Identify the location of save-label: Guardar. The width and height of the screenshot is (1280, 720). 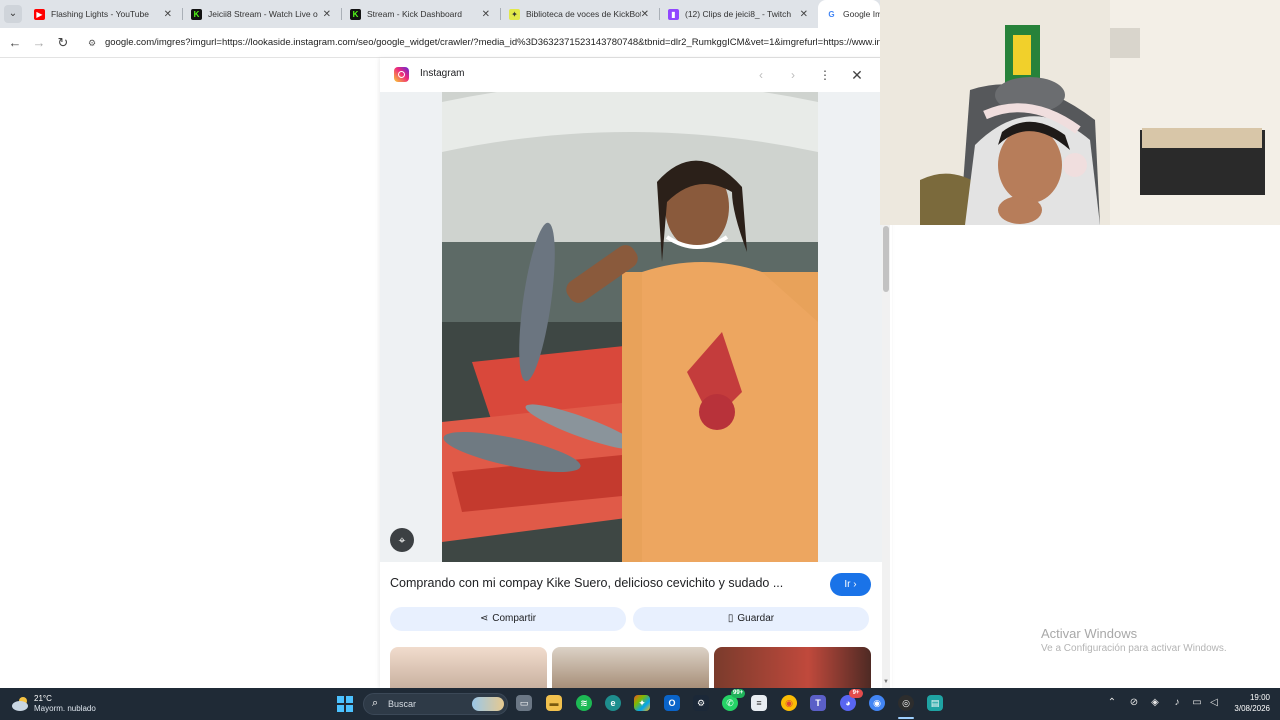
(756, 618).